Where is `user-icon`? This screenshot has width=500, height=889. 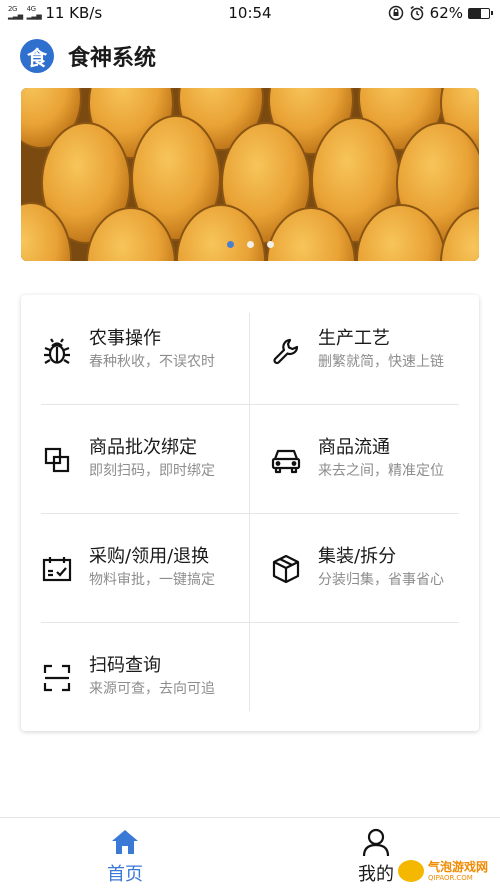 user-icon is located at coordinates (376, 842).